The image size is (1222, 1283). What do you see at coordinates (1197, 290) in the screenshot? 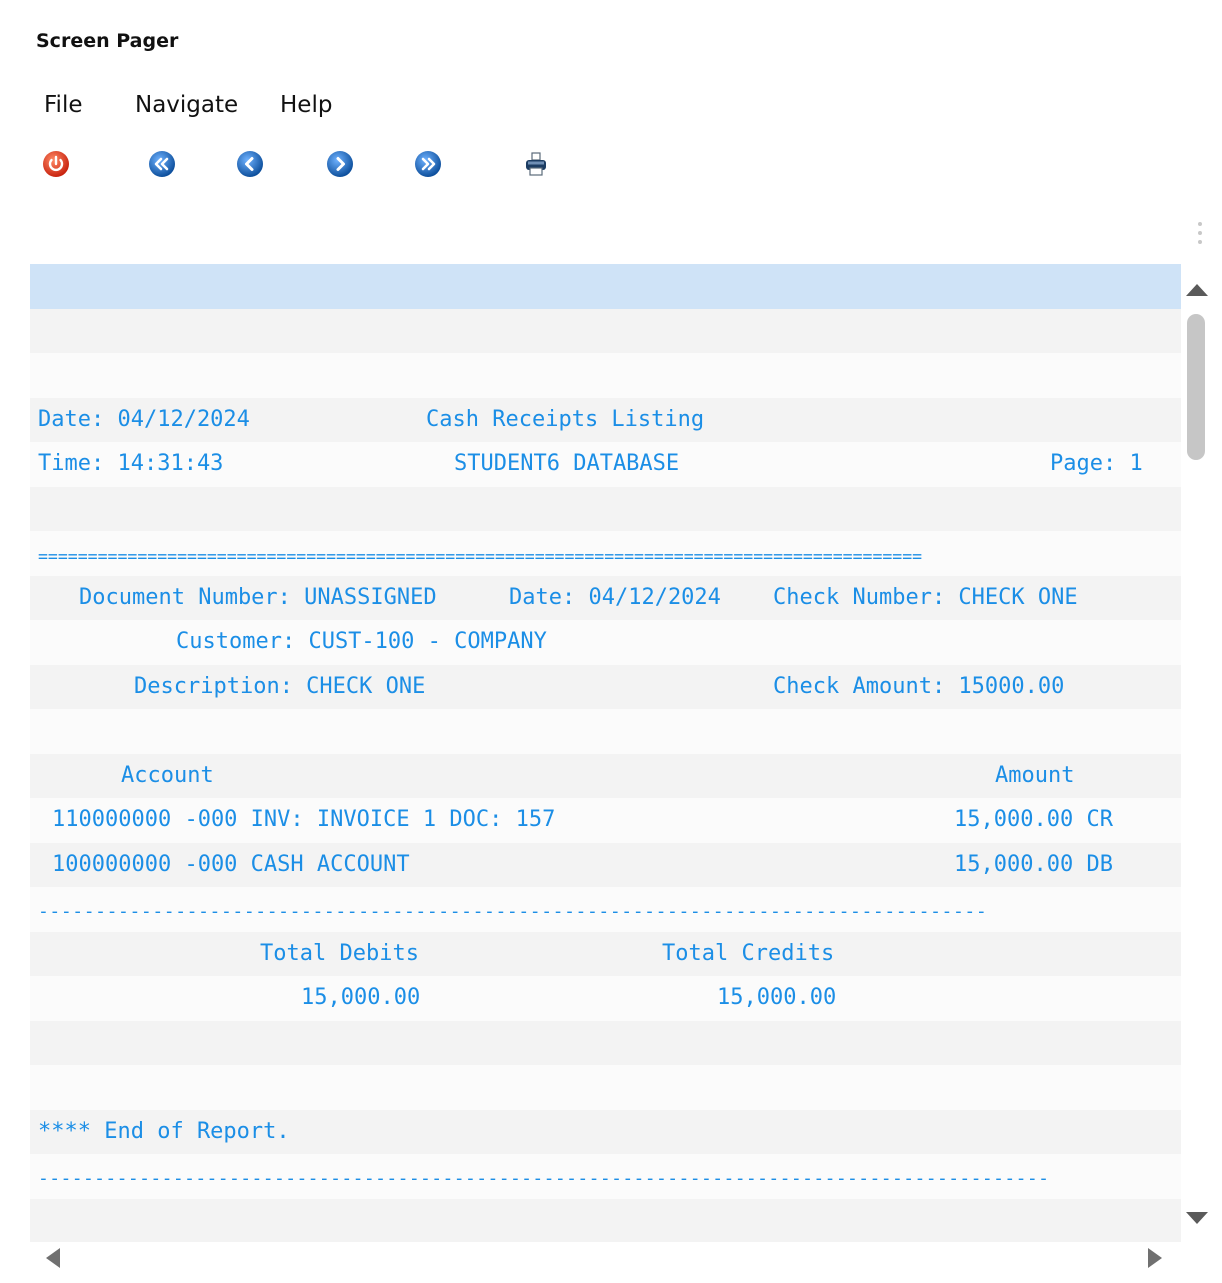
I see `scroll-up-arrow-icon` at bounding box center [1197, 290].